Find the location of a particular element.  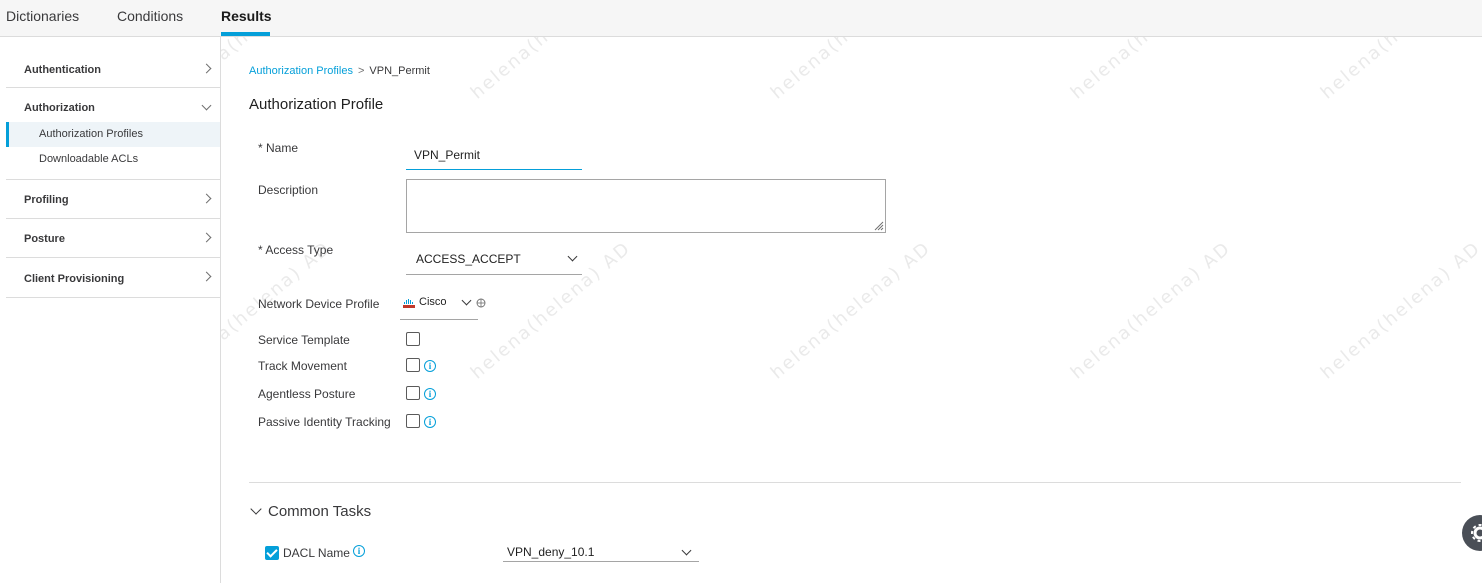

access-type-label: * Access Type is located at coordinates (296, 250).